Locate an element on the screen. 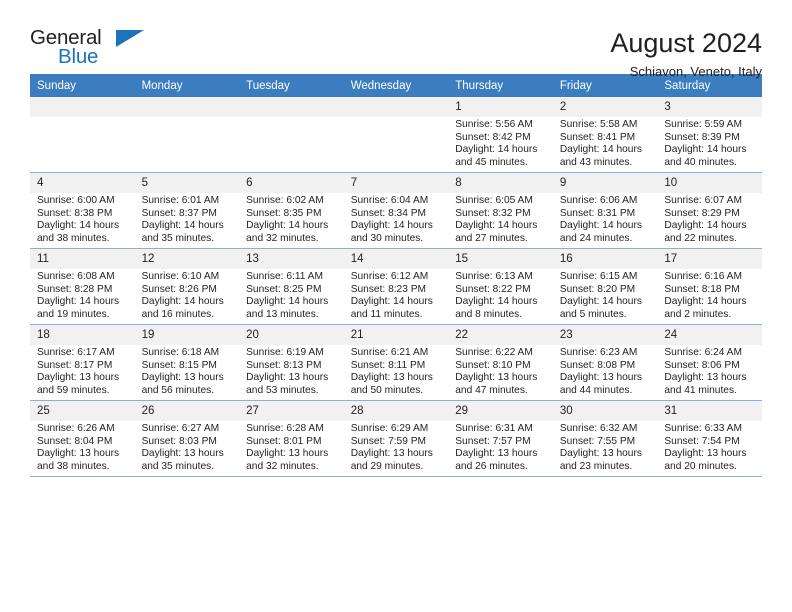 Image resolution: width=792 pixels, height=612 pixels. sunrise-text: Sunrise: 6:01 AM is located at coordinates (180, 200).